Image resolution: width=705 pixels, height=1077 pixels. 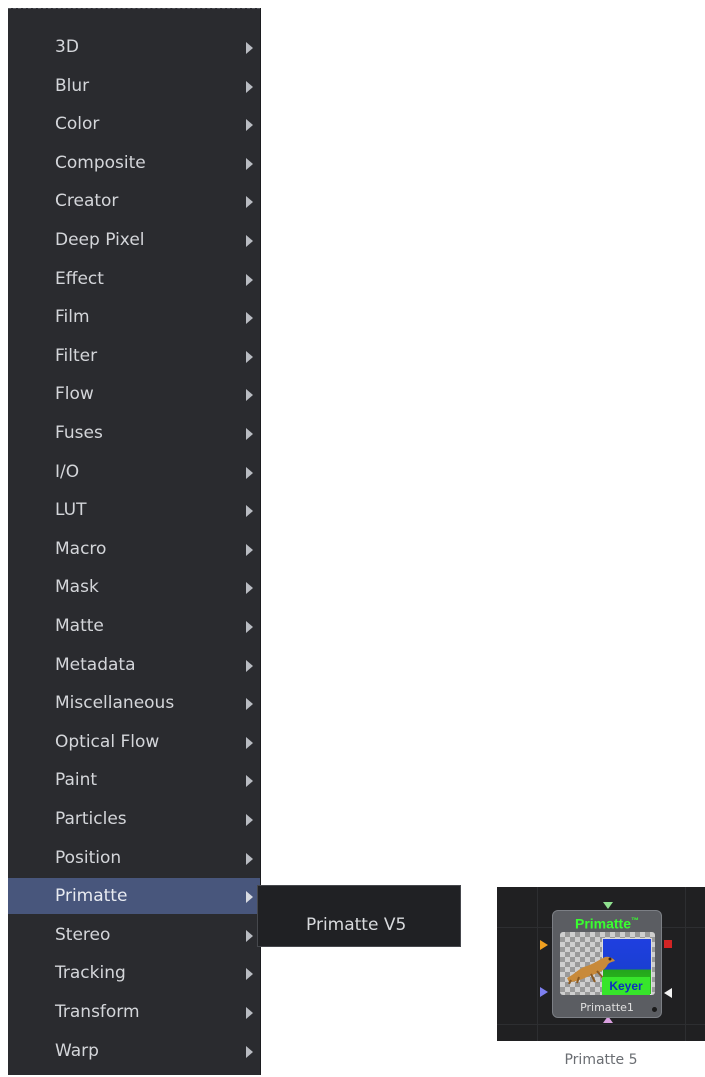 What do you see at coordinates (134, 780) in the screenshot?
I see `menu-item-paint: Paint` at bounding box center [134, 780].